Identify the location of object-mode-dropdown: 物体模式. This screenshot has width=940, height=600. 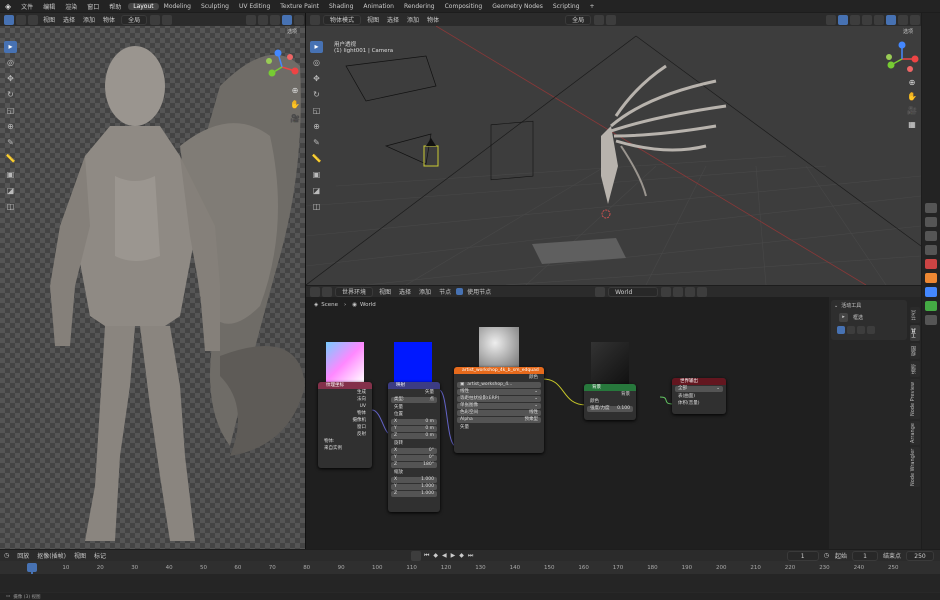
(342, 19).